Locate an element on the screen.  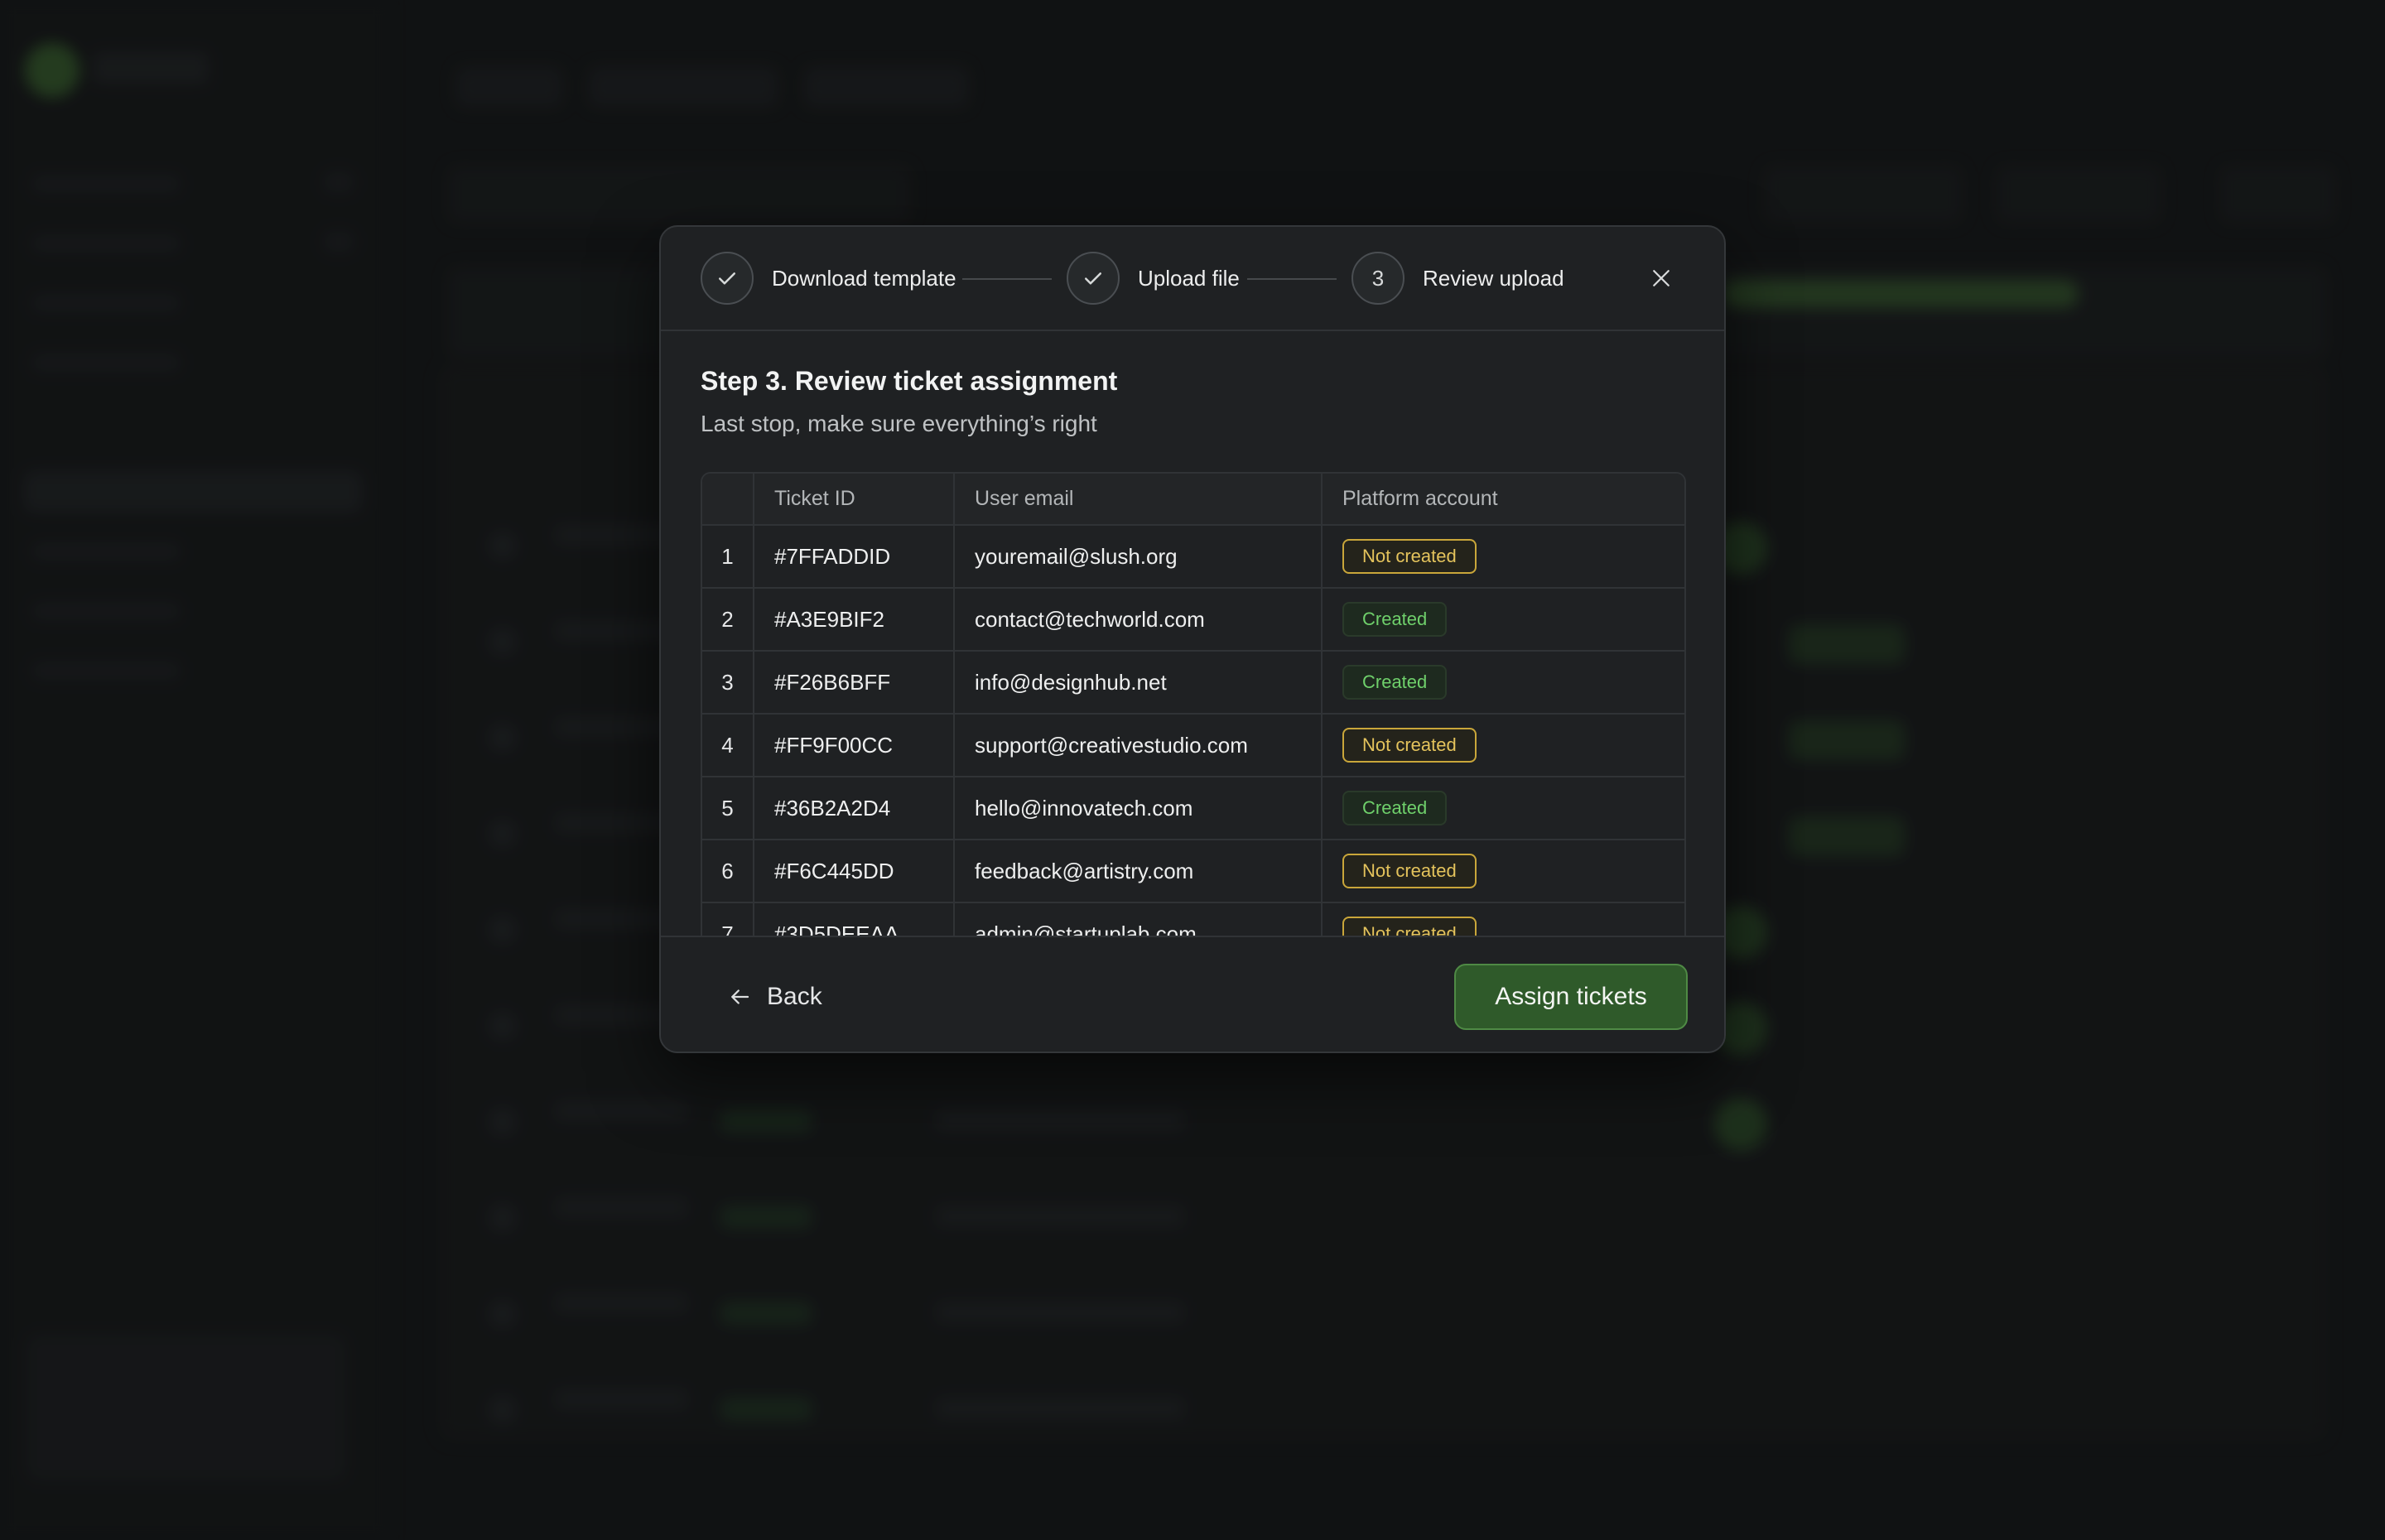
close-button is located at coordinates (1661, 278).